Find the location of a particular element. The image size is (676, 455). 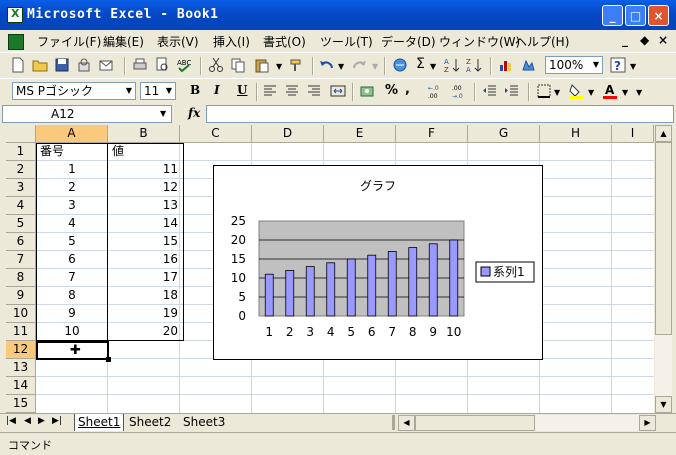

bold-button: B is located at coordinates (195, 90).